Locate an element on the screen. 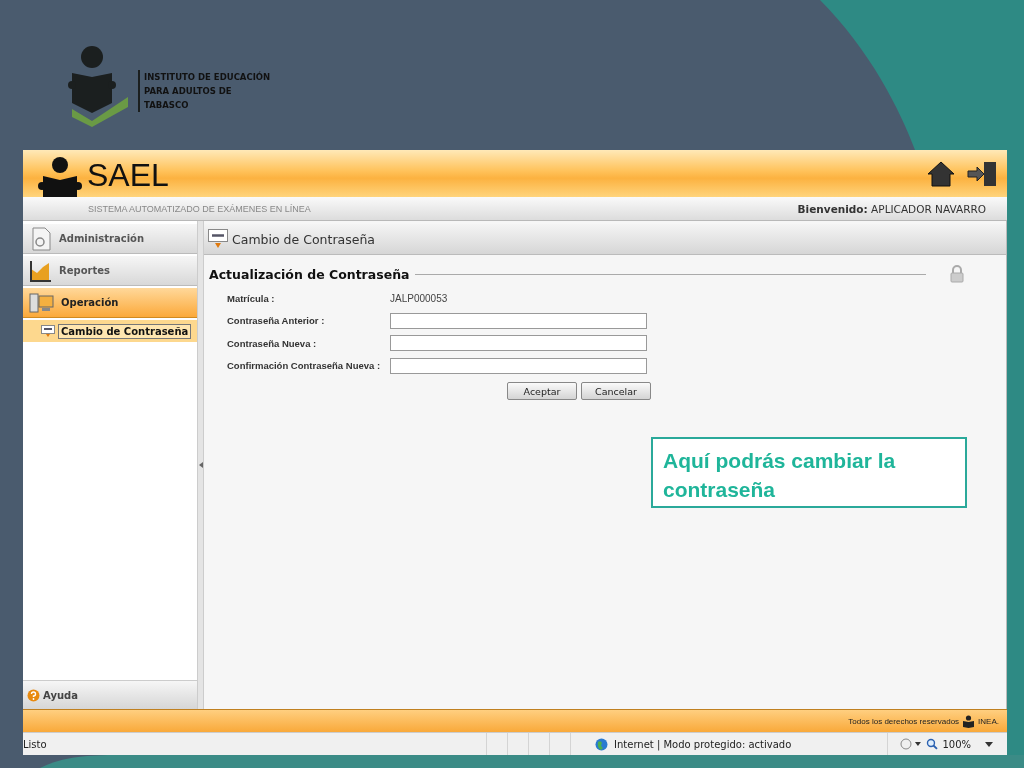 This screenshot has height=768, width=1024. field-label: Confirmación Contraseña Nueva : is located at coordinates (304, 366).